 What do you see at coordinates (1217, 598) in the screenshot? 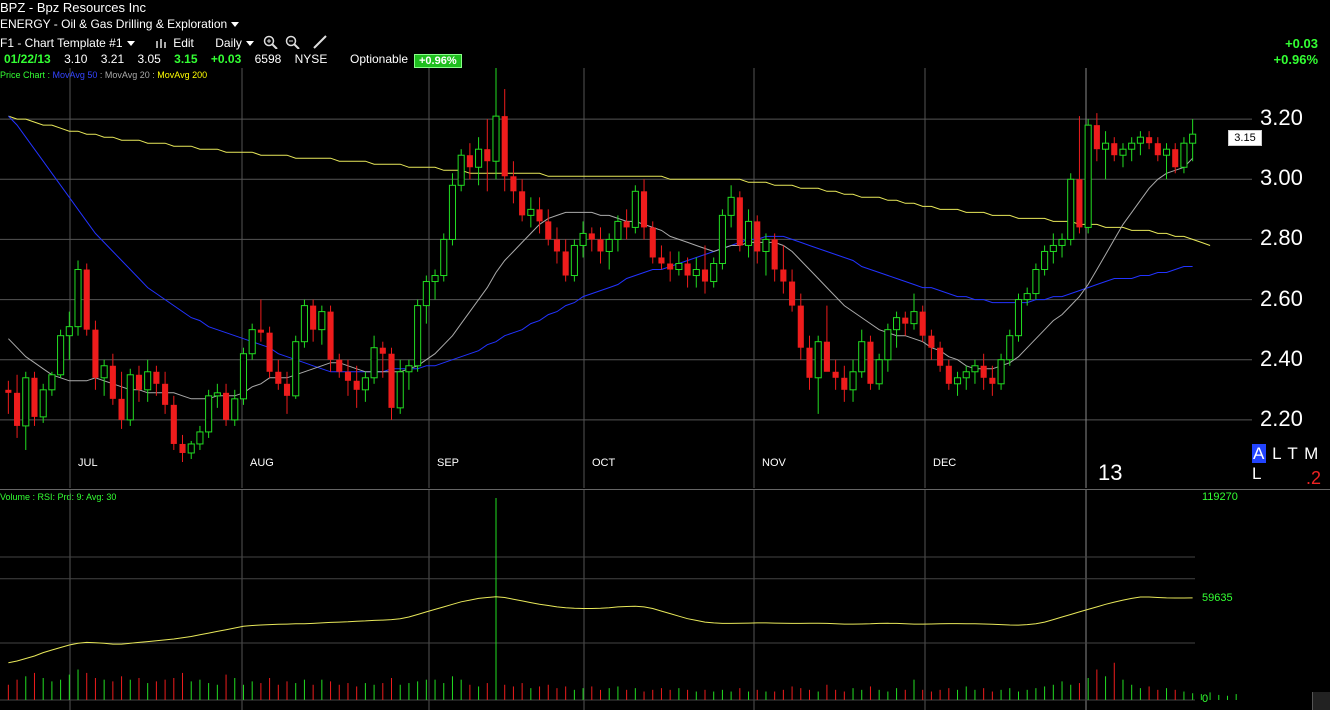
I see `volume-tick-label: 59635` at bounding box center [1217, 598].